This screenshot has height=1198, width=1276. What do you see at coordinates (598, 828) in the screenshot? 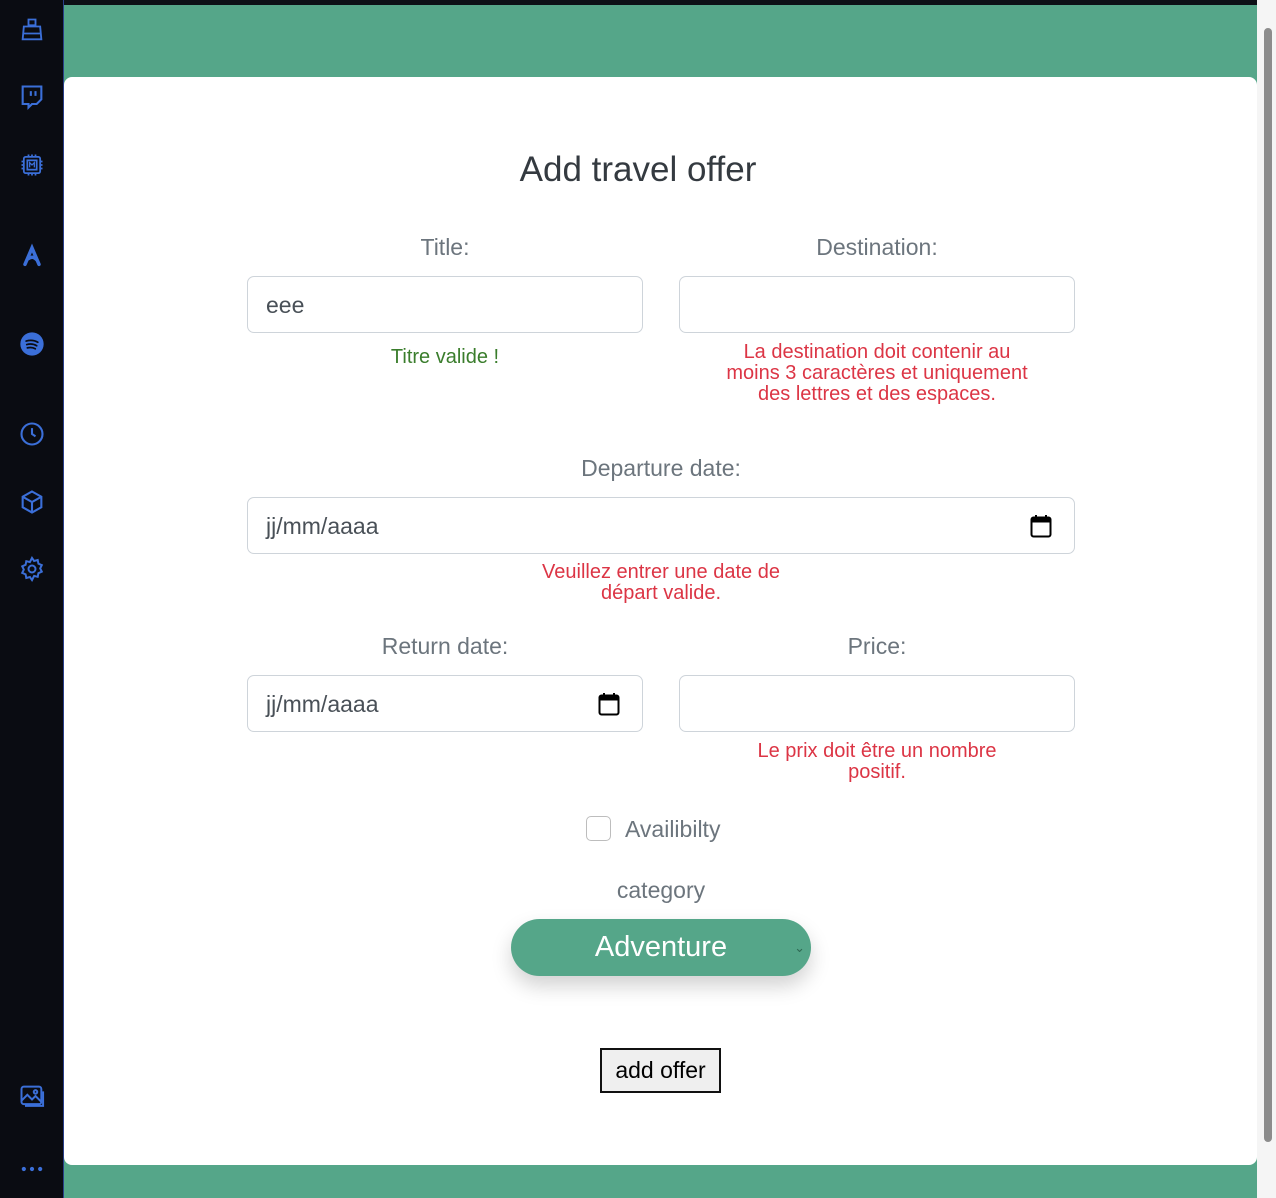
I see `availability-checkbox` at bounding box center [598, 828].